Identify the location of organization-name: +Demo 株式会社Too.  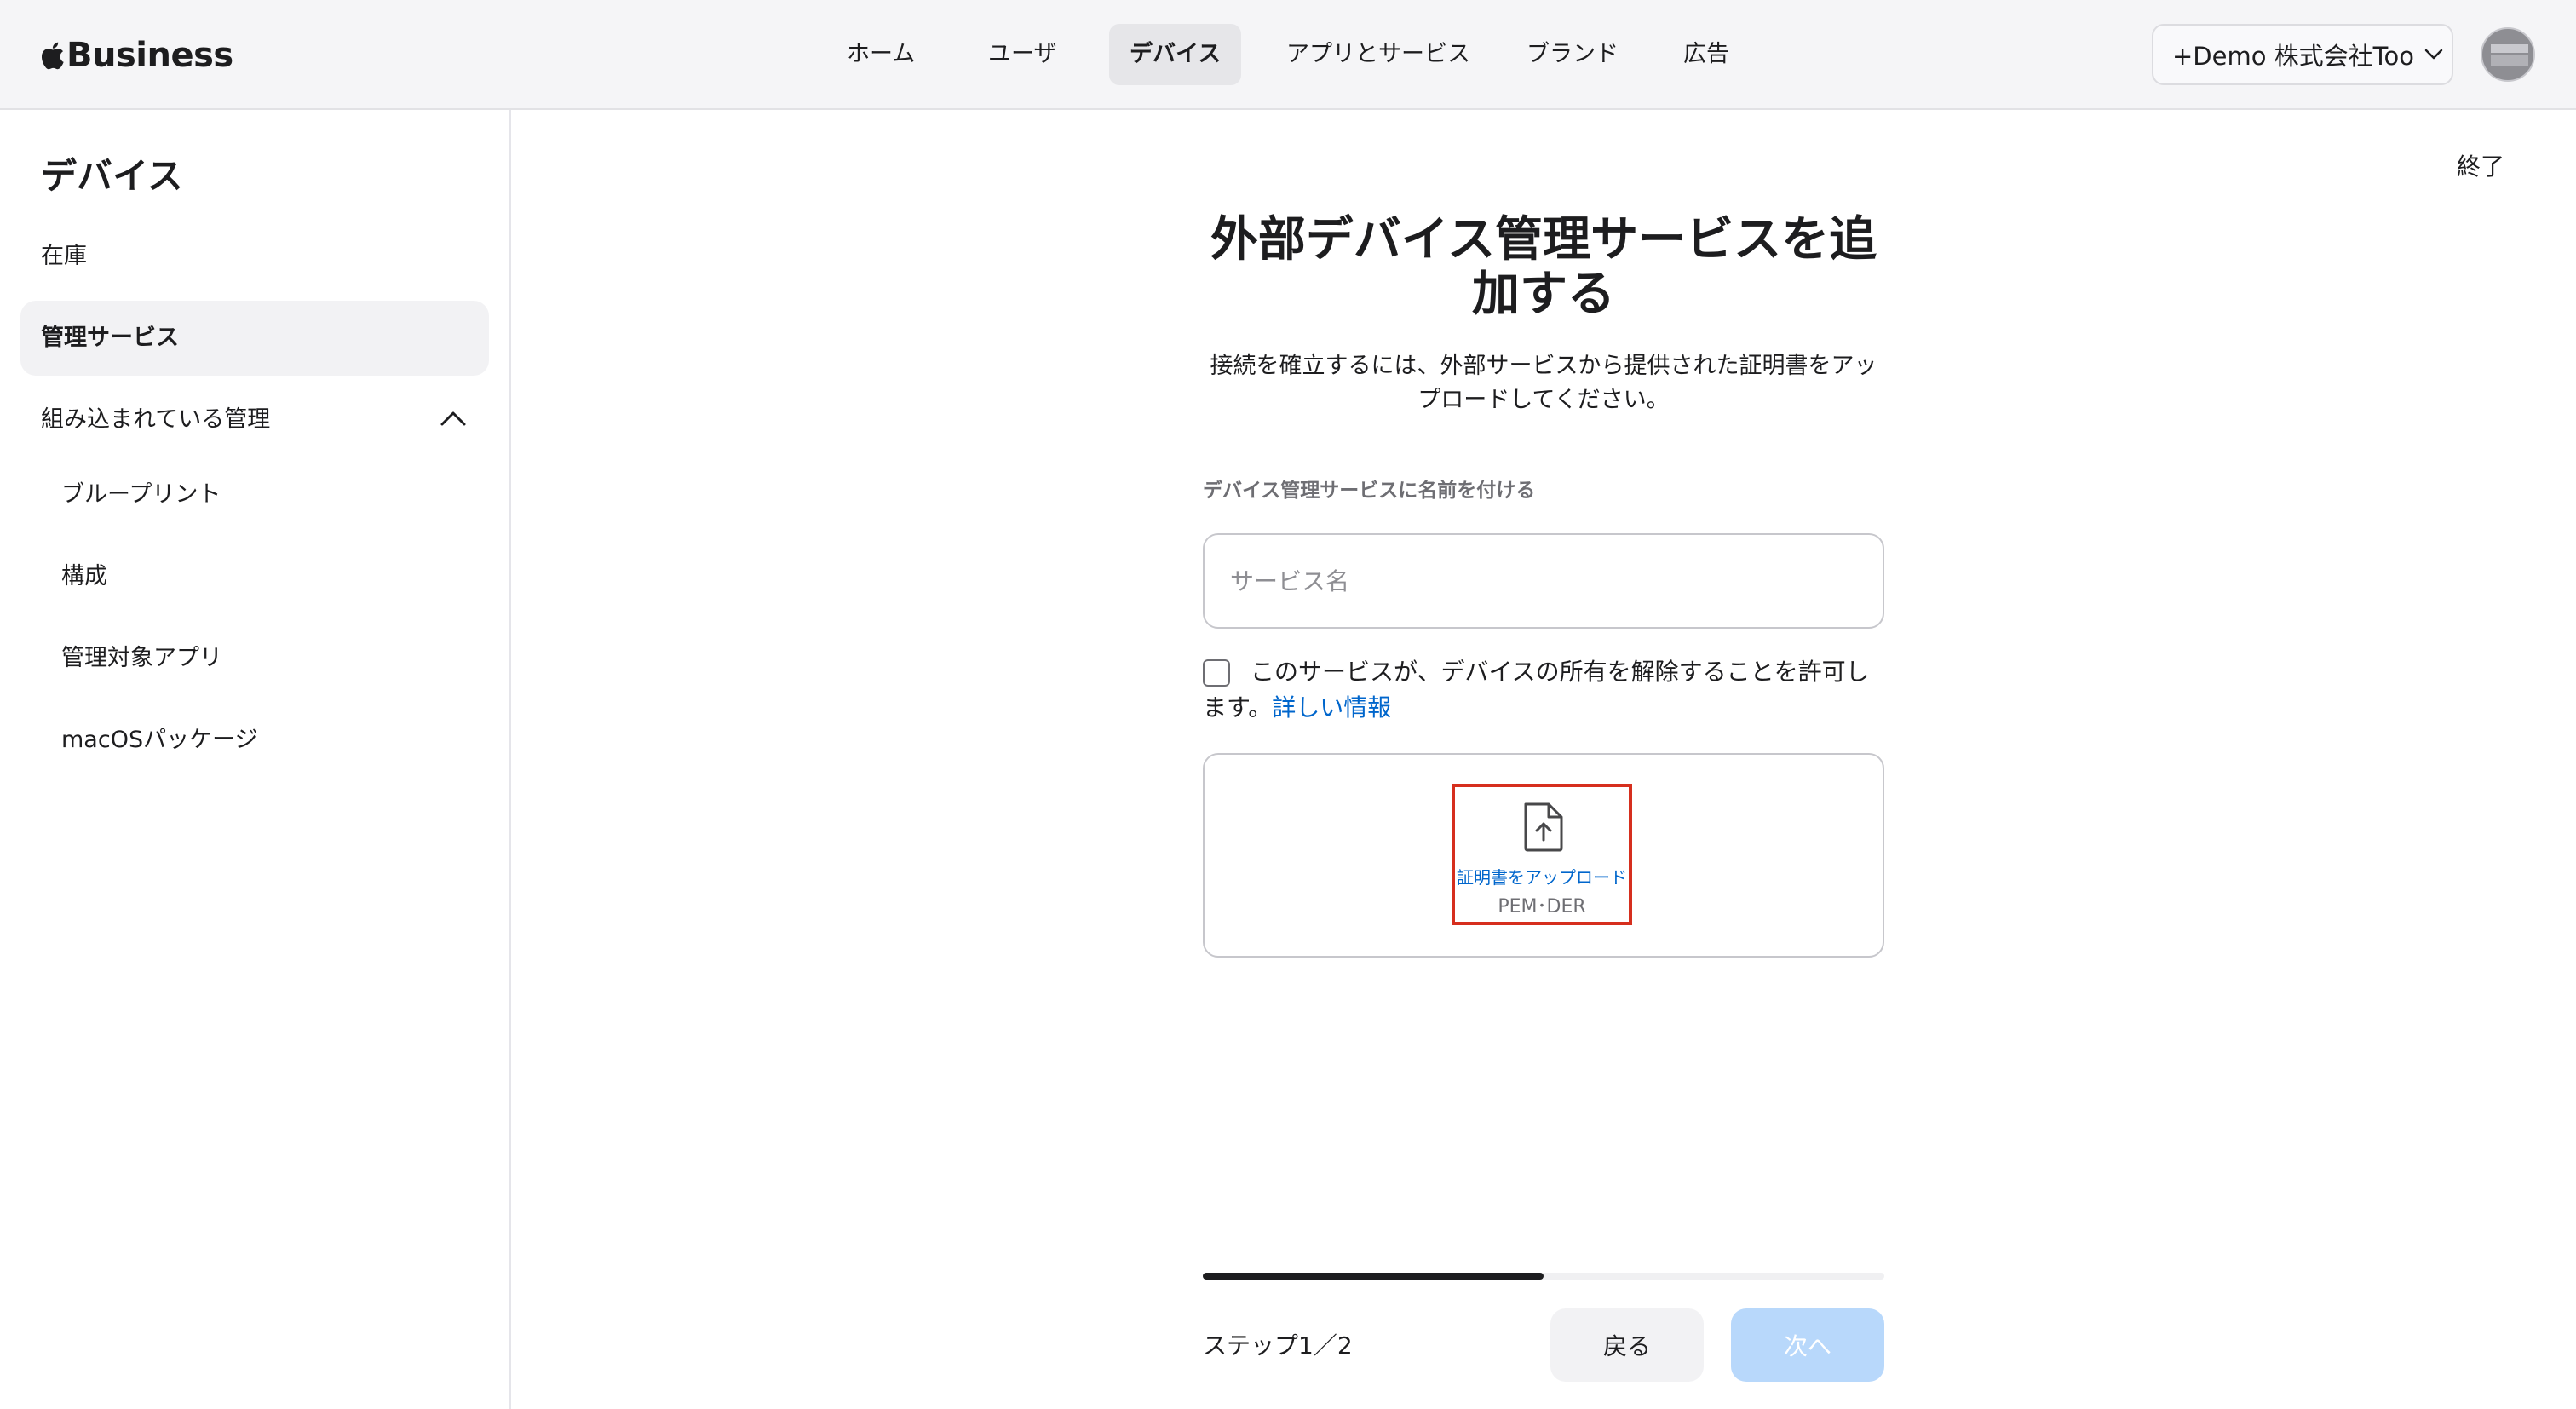
(2293, 56).